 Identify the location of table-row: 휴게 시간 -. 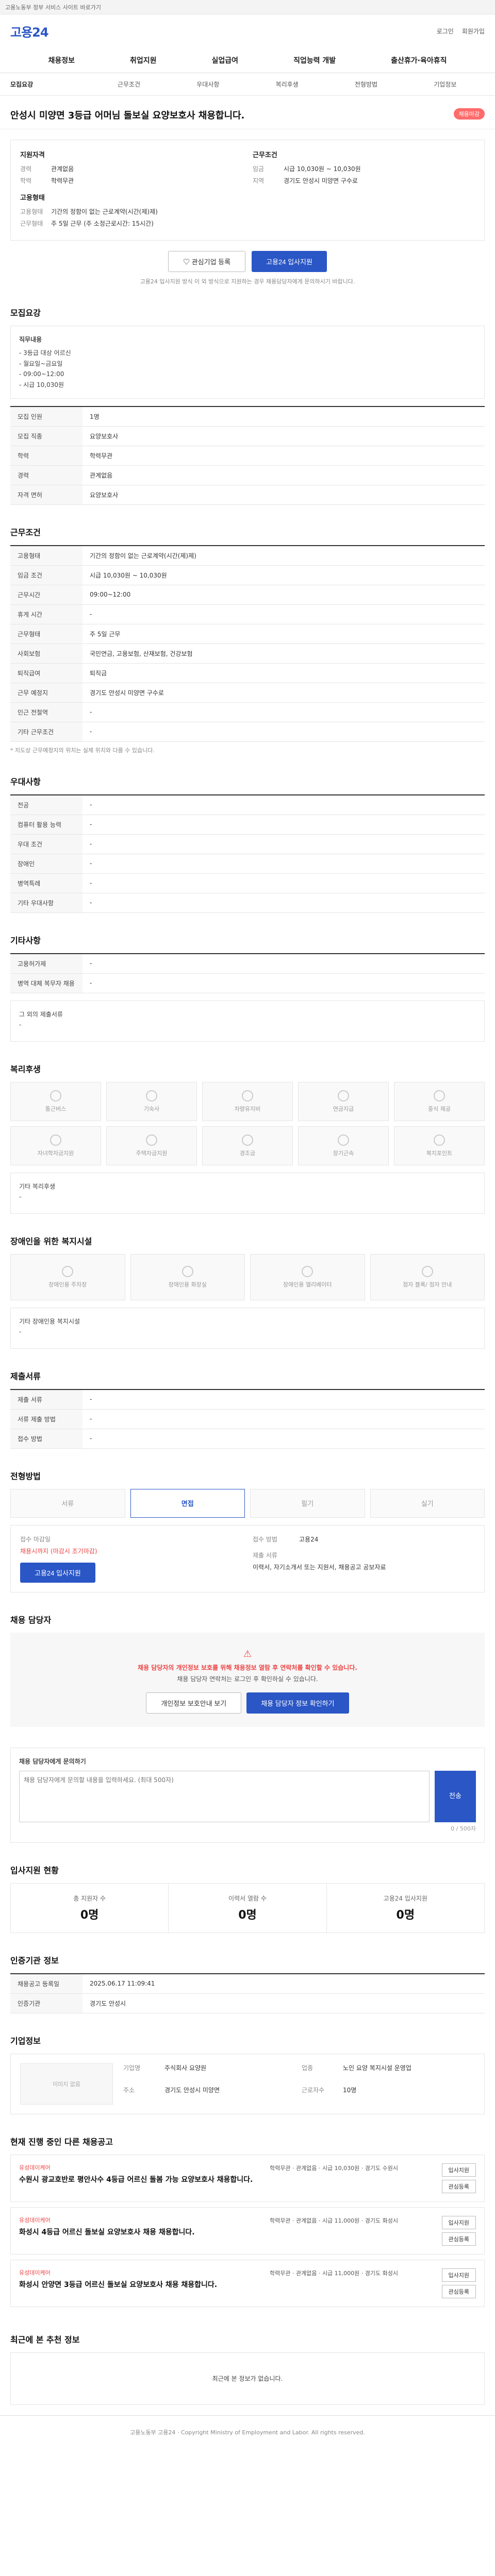
(247, 614).